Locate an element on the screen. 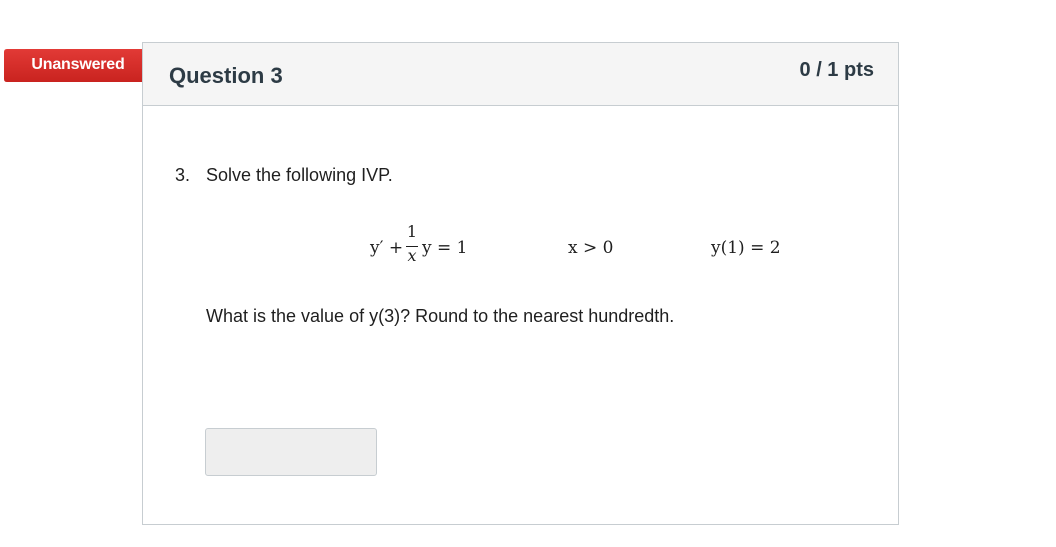  unanswered-flag: Unanswered is located at coordinates (84, 65).